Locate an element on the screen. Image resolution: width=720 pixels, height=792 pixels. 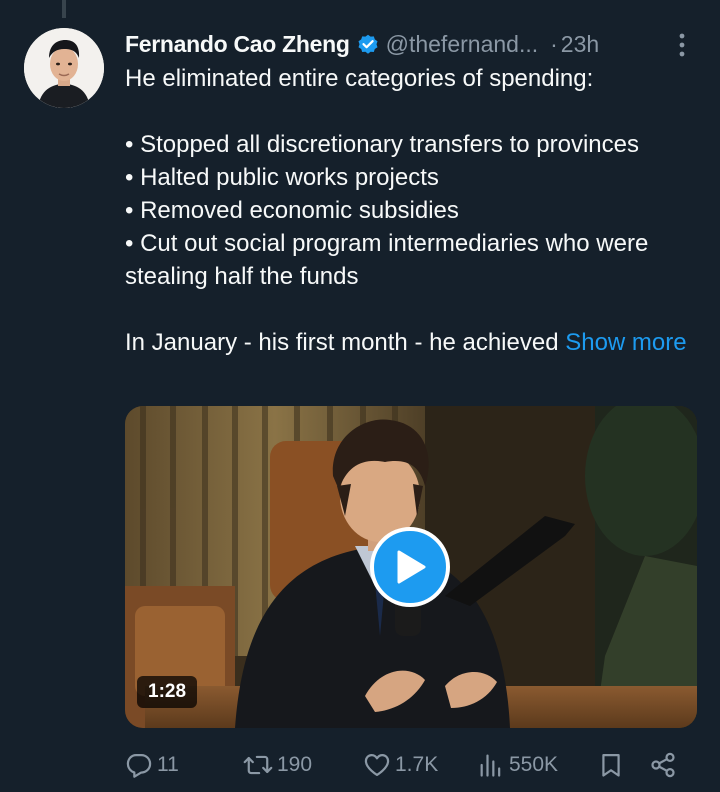
author-name: Fernando Cao Zheng is located at coordinates (237, 44).